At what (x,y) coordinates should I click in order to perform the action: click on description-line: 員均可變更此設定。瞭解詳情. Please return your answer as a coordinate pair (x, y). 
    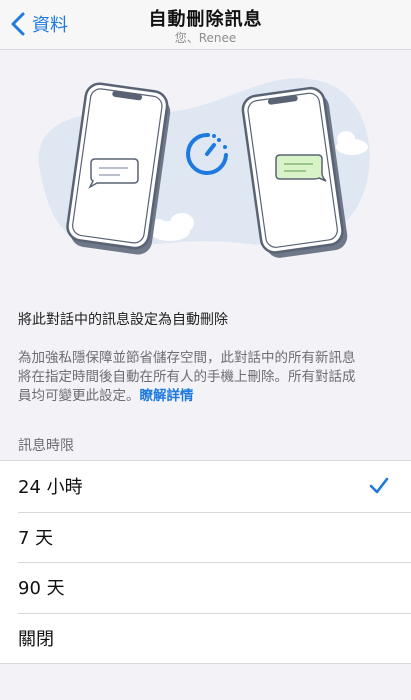
    Looking at the image, I should click on (208, 396).